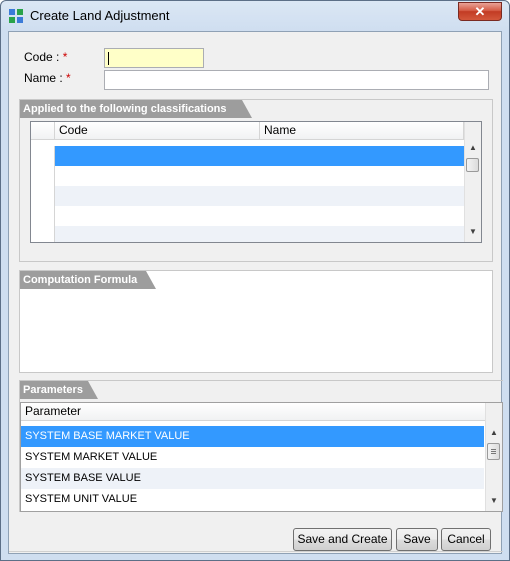 Image resolution: width=510 pixels, height=561 pixels. Describe the element at coordinates (362, 131) in the screenshot. I see `column-header-name: Name` at that location.